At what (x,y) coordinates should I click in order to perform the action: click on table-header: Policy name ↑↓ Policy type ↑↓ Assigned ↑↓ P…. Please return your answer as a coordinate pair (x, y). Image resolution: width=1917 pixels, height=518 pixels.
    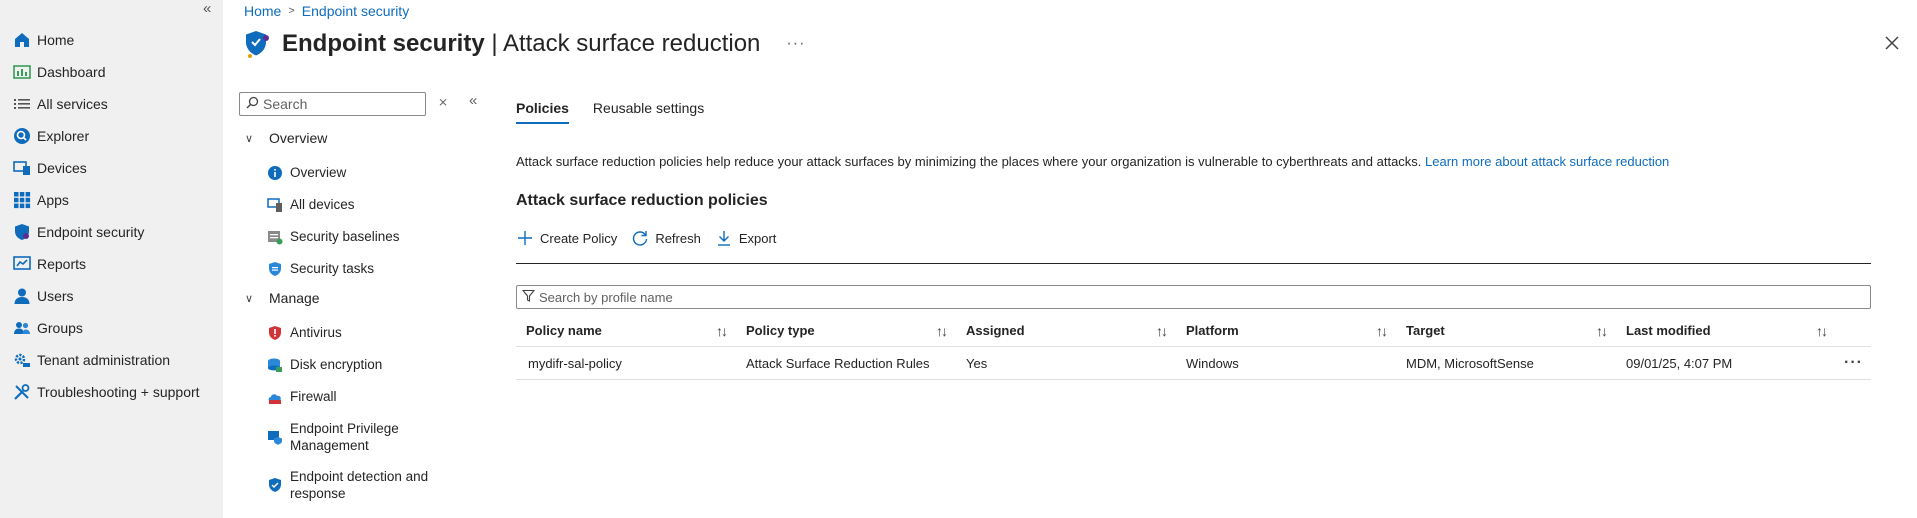
    Looking at the image, I should click on (1193, 331).